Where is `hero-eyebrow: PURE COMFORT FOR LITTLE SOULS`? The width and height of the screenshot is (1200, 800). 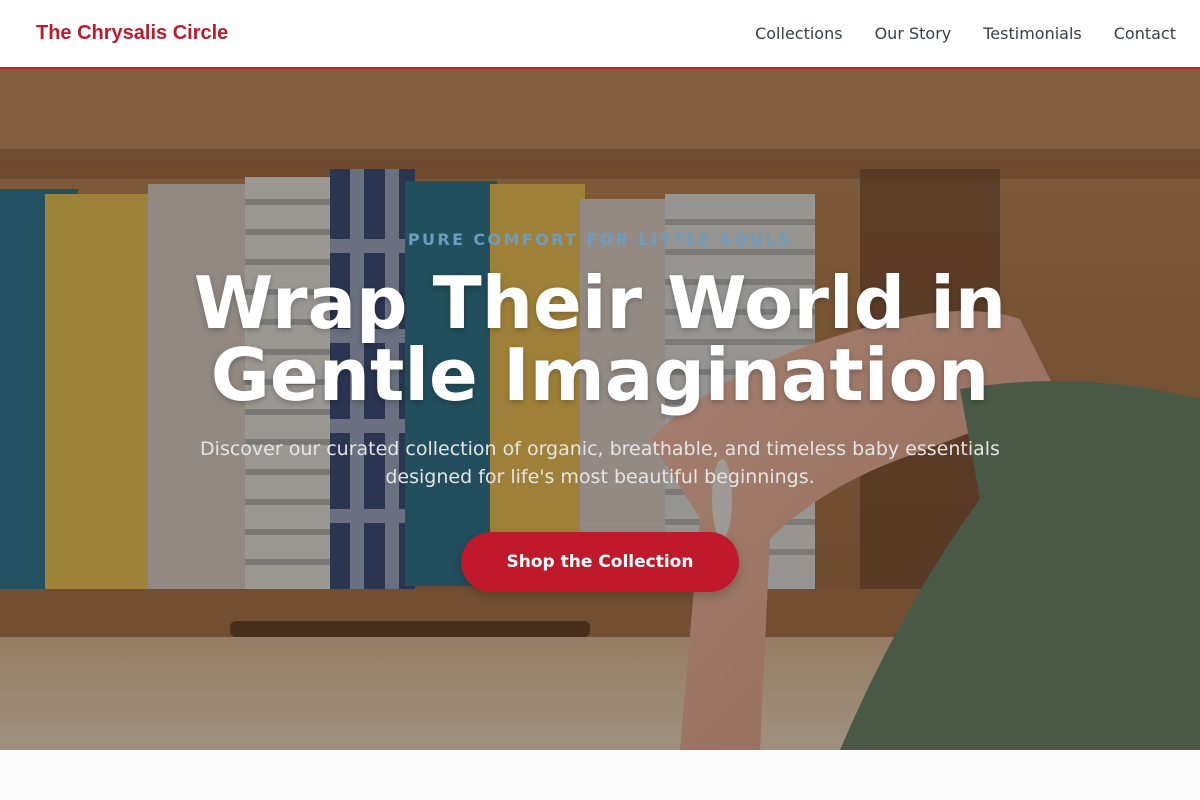 hero-eyebrow: PURE COMFORT FOR LITTLE SOULS is located at coordinates (600, 239).